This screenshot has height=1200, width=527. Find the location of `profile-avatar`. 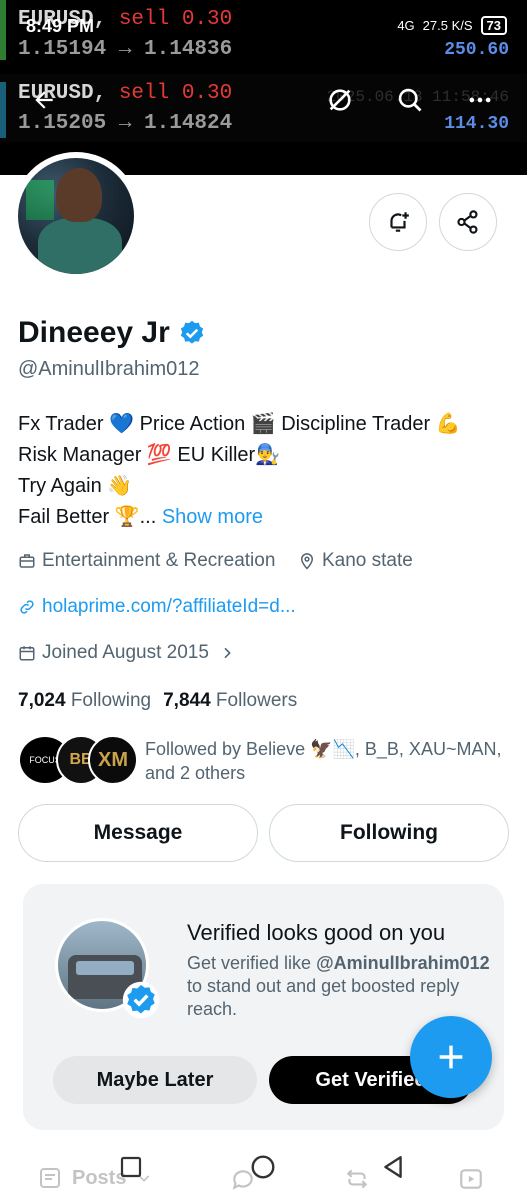

profile-avatar is located at coordinates (76, 216).